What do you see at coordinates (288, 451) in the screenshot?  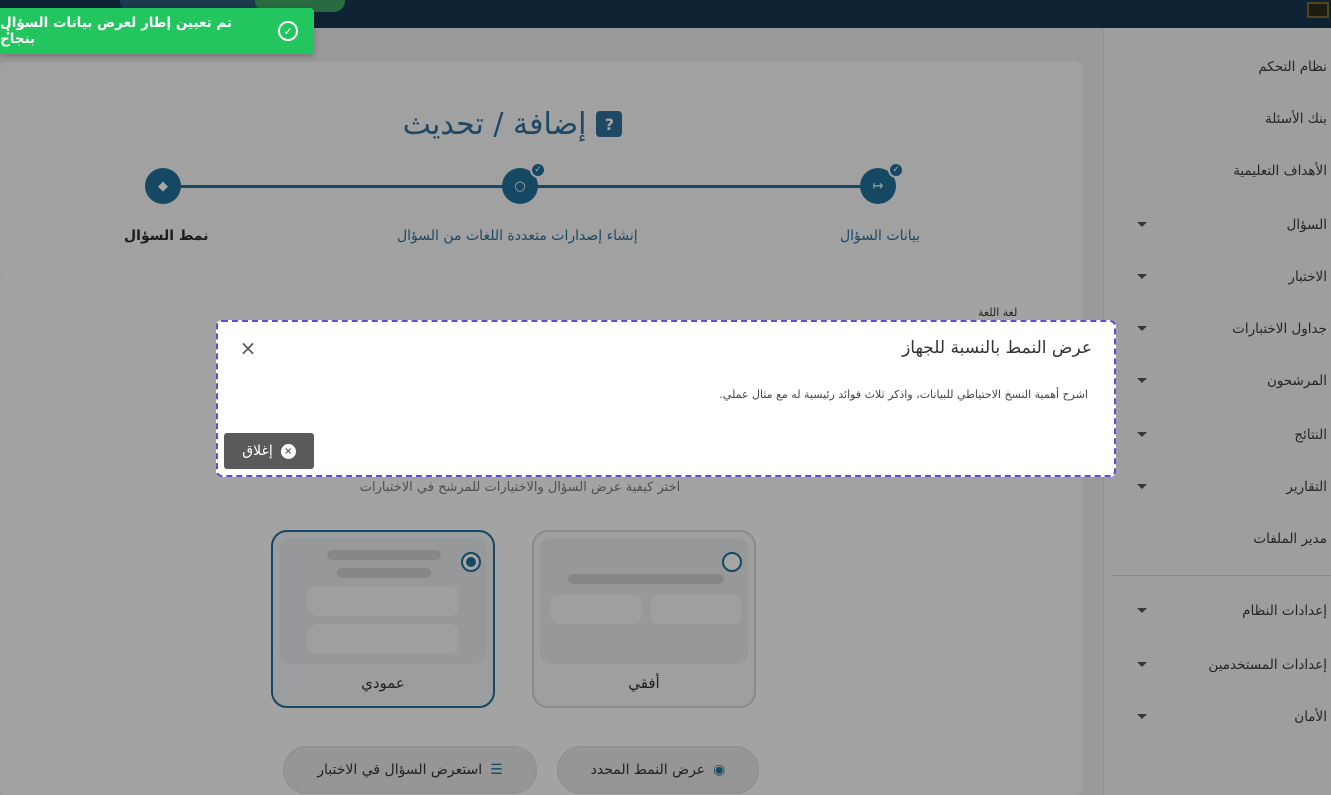 I see `close-circle-icon: ×` at bounding box center [288, 451].